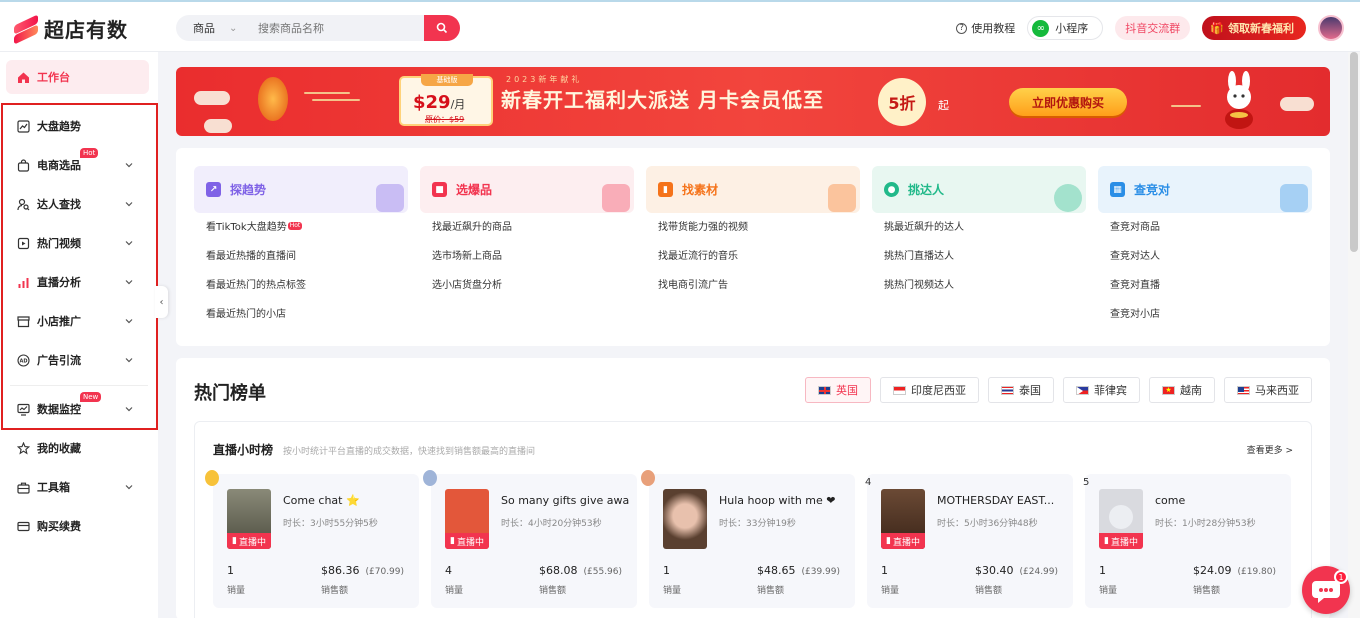 This screenshot has height=618, width=1360. Describe the element at coordinates (1268, 390) in the screenshot. I see `country-tab-malaysia: 马来西亚` at that location.